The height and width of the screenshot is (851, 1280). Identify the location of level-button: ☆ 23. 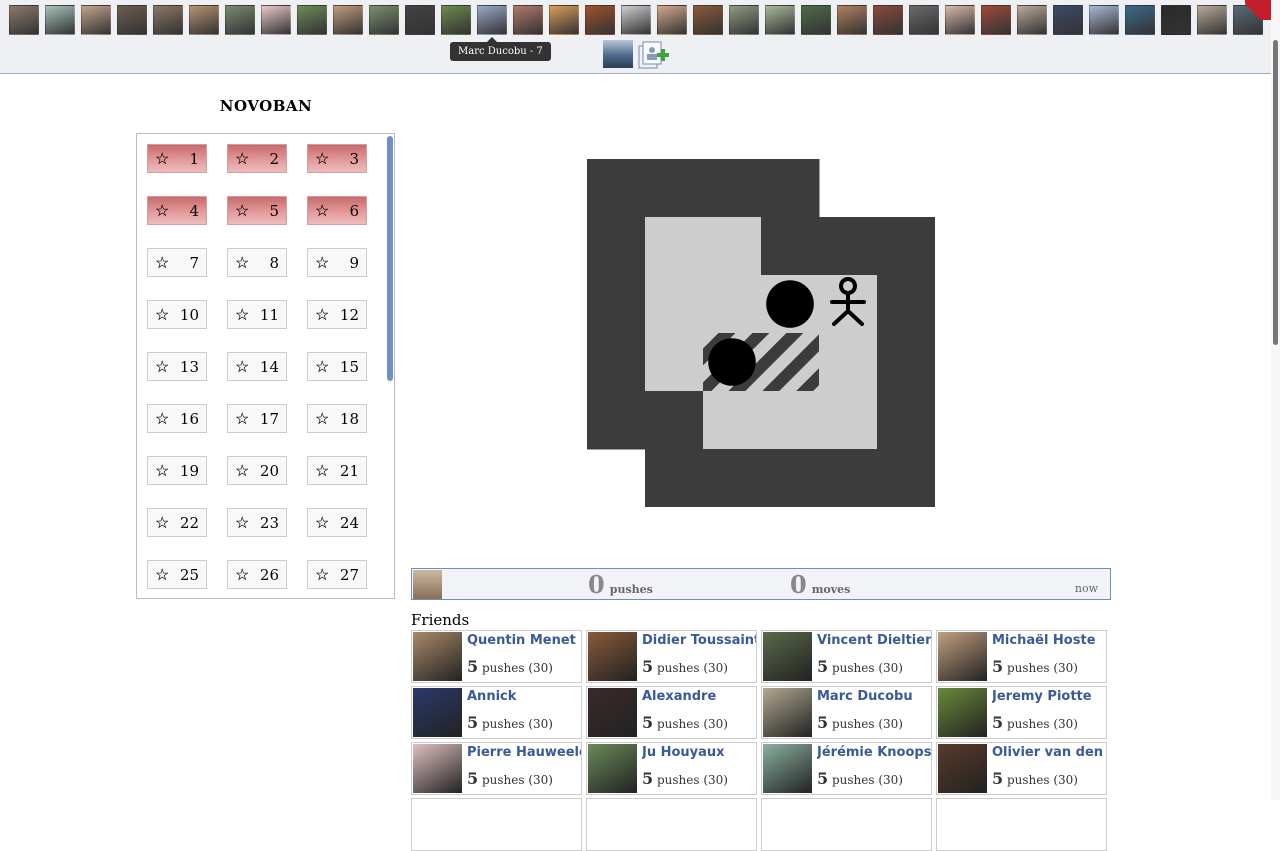
(257, 522).